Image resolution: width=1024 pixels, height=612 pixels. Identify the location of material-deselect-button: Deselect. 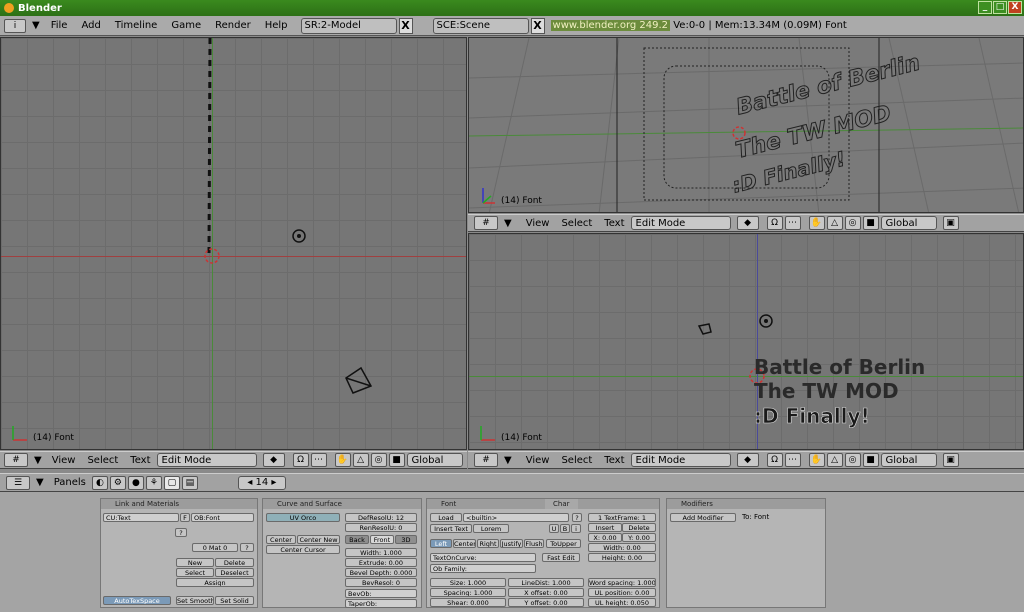
(234, 572).